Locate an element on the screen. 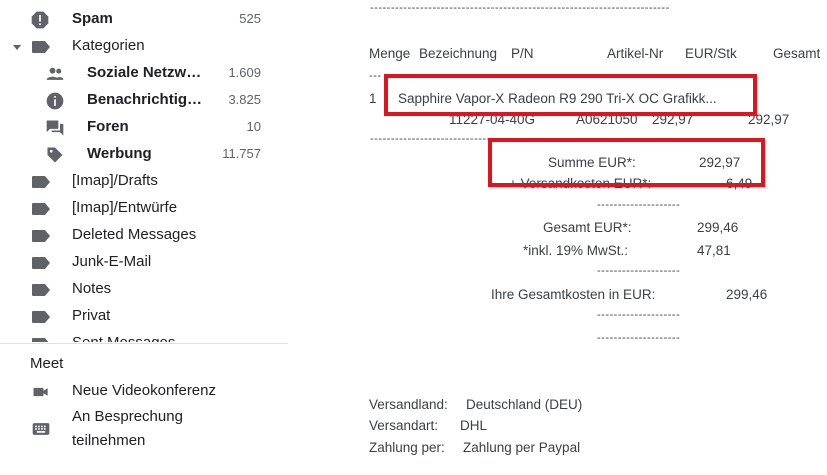 The width and height of the screenshot is (827, 475). zahlung-label: Zahlung per: is located at coordinates (407, 447).